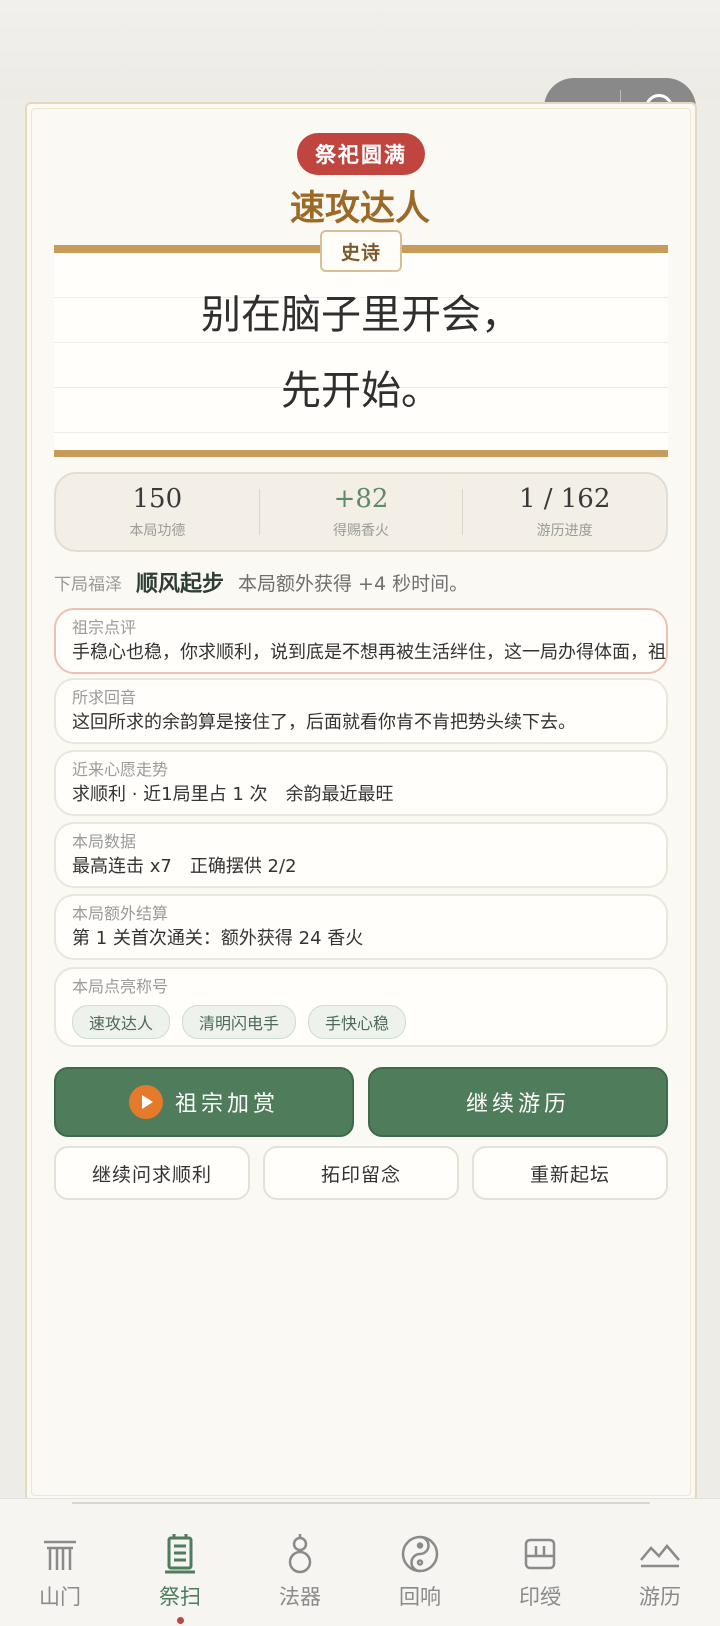  Describe the element at coordinates (353, 583) in the screenshot. I see `blessing-desc: 本局额外获得 +4 秒时间。` at that location.